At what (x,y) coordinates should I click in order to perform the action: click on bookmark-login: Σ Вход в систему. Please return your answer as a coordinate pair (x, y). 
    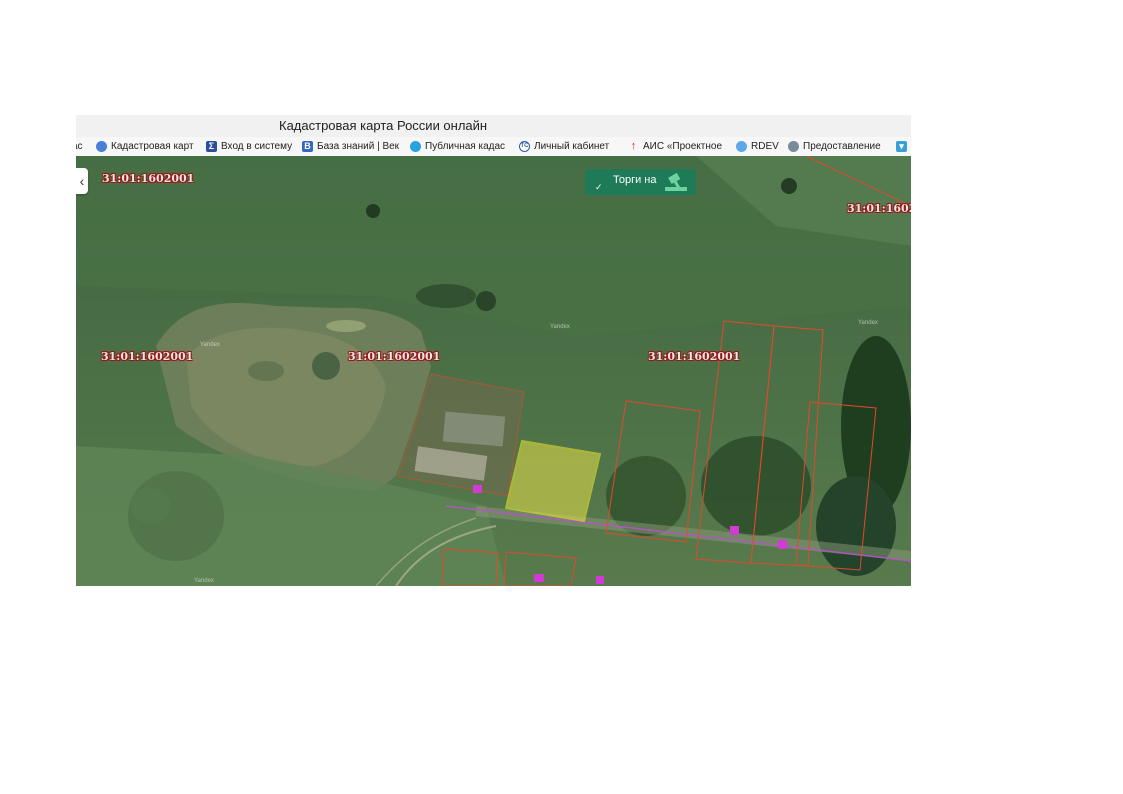
    Looking at the image, I should click on (249, 146).